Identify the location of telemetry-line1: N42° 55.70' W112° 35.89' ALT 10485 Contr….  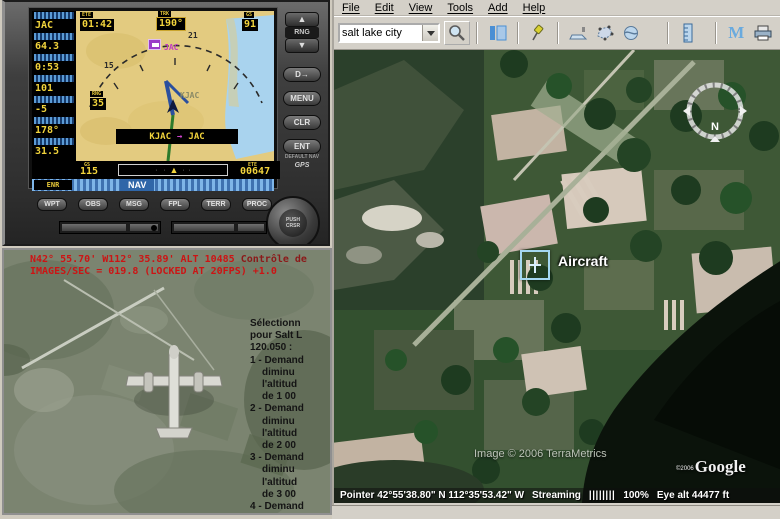
(168, 259).